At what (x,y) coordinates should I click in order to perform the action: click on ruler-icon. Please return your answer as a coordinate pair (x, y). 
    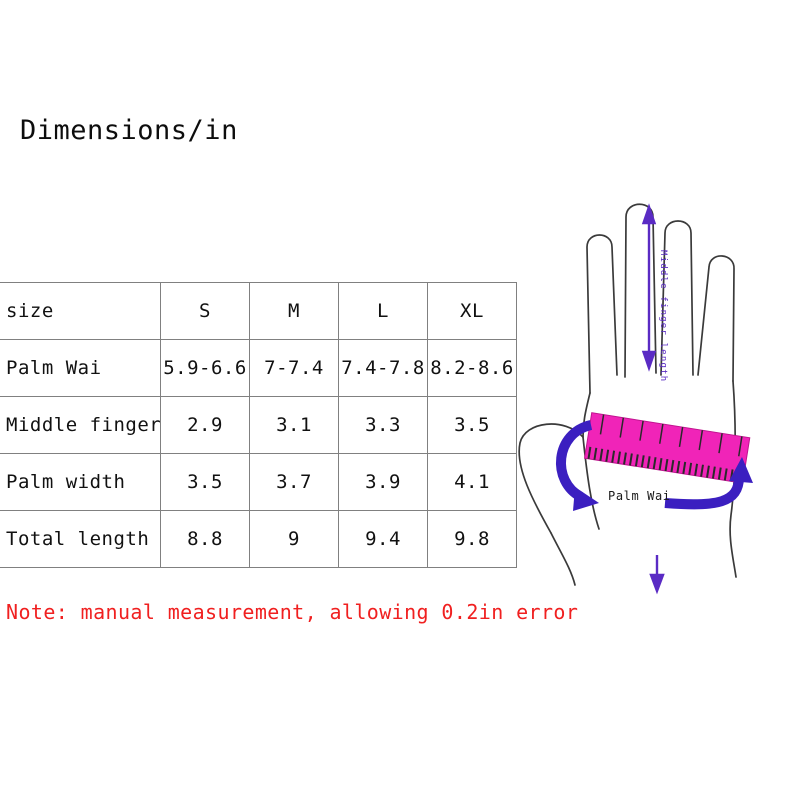
    Looking at the image, I should click on (667, 448).